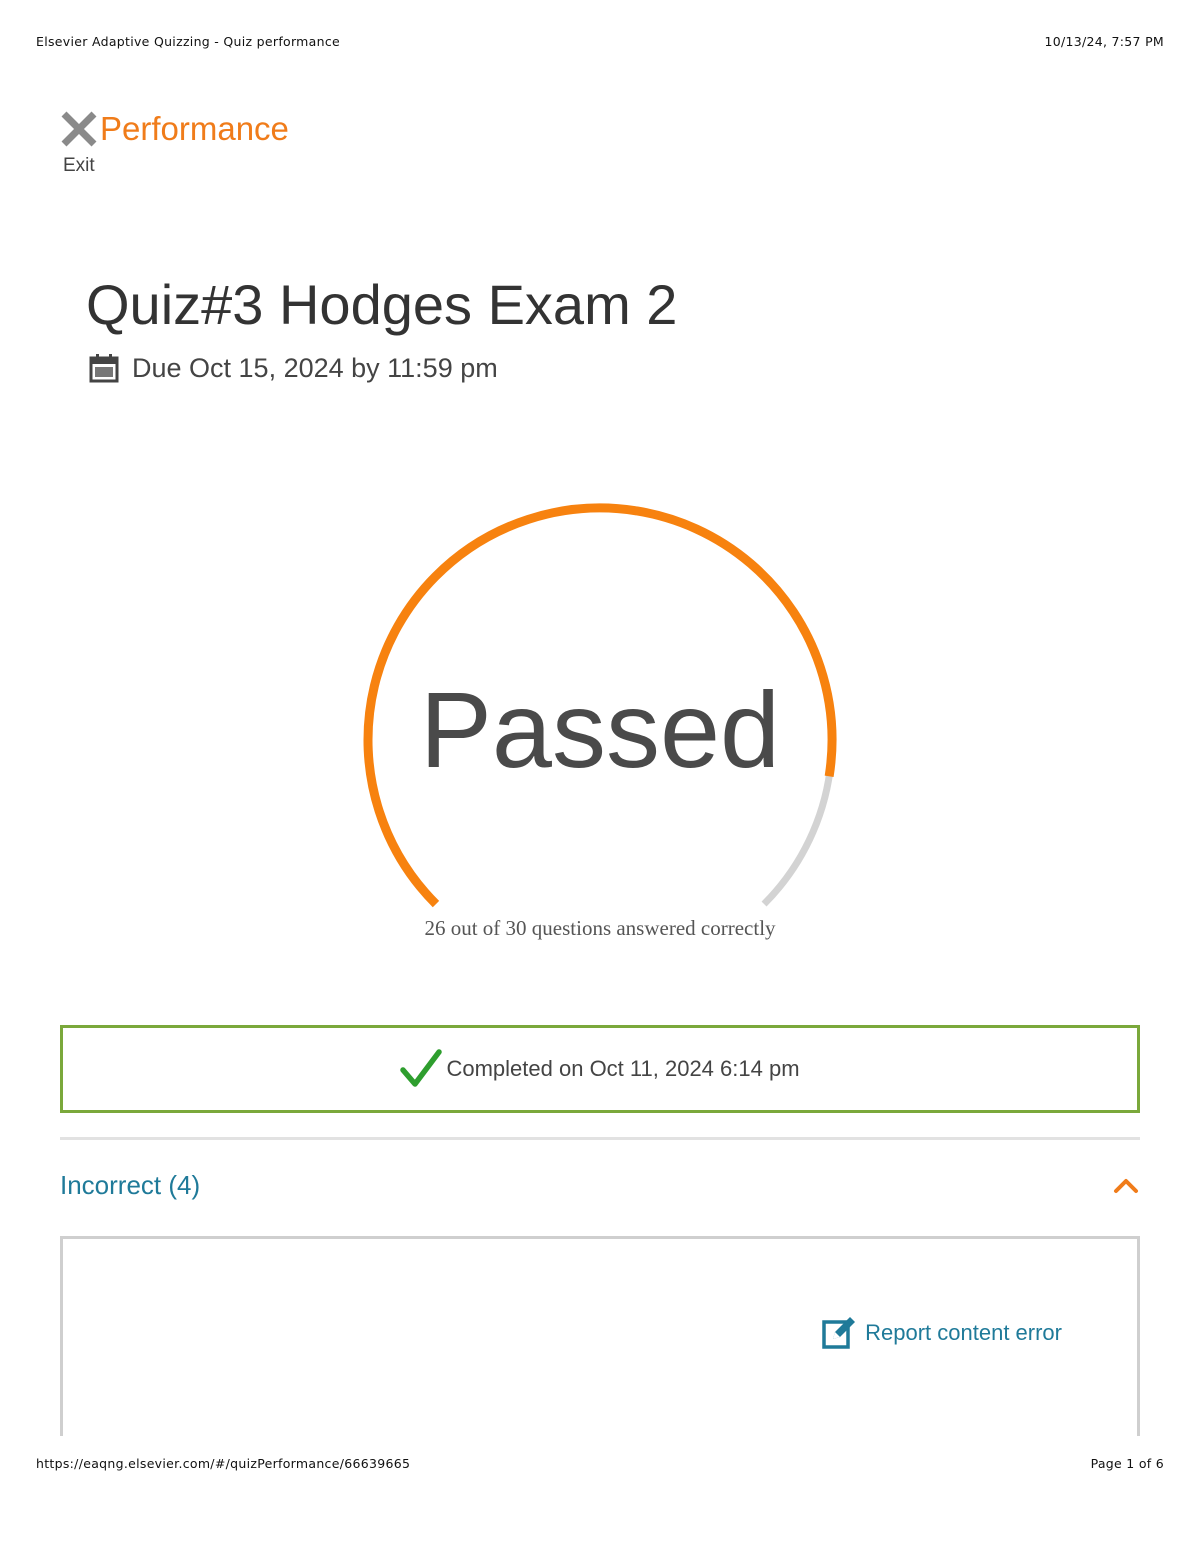 The height and width of the screenshot is (1553, 1200). I want to click on completion-text: Completed on Oct 11, 2024 6:14 pm, so click(623, 1068).